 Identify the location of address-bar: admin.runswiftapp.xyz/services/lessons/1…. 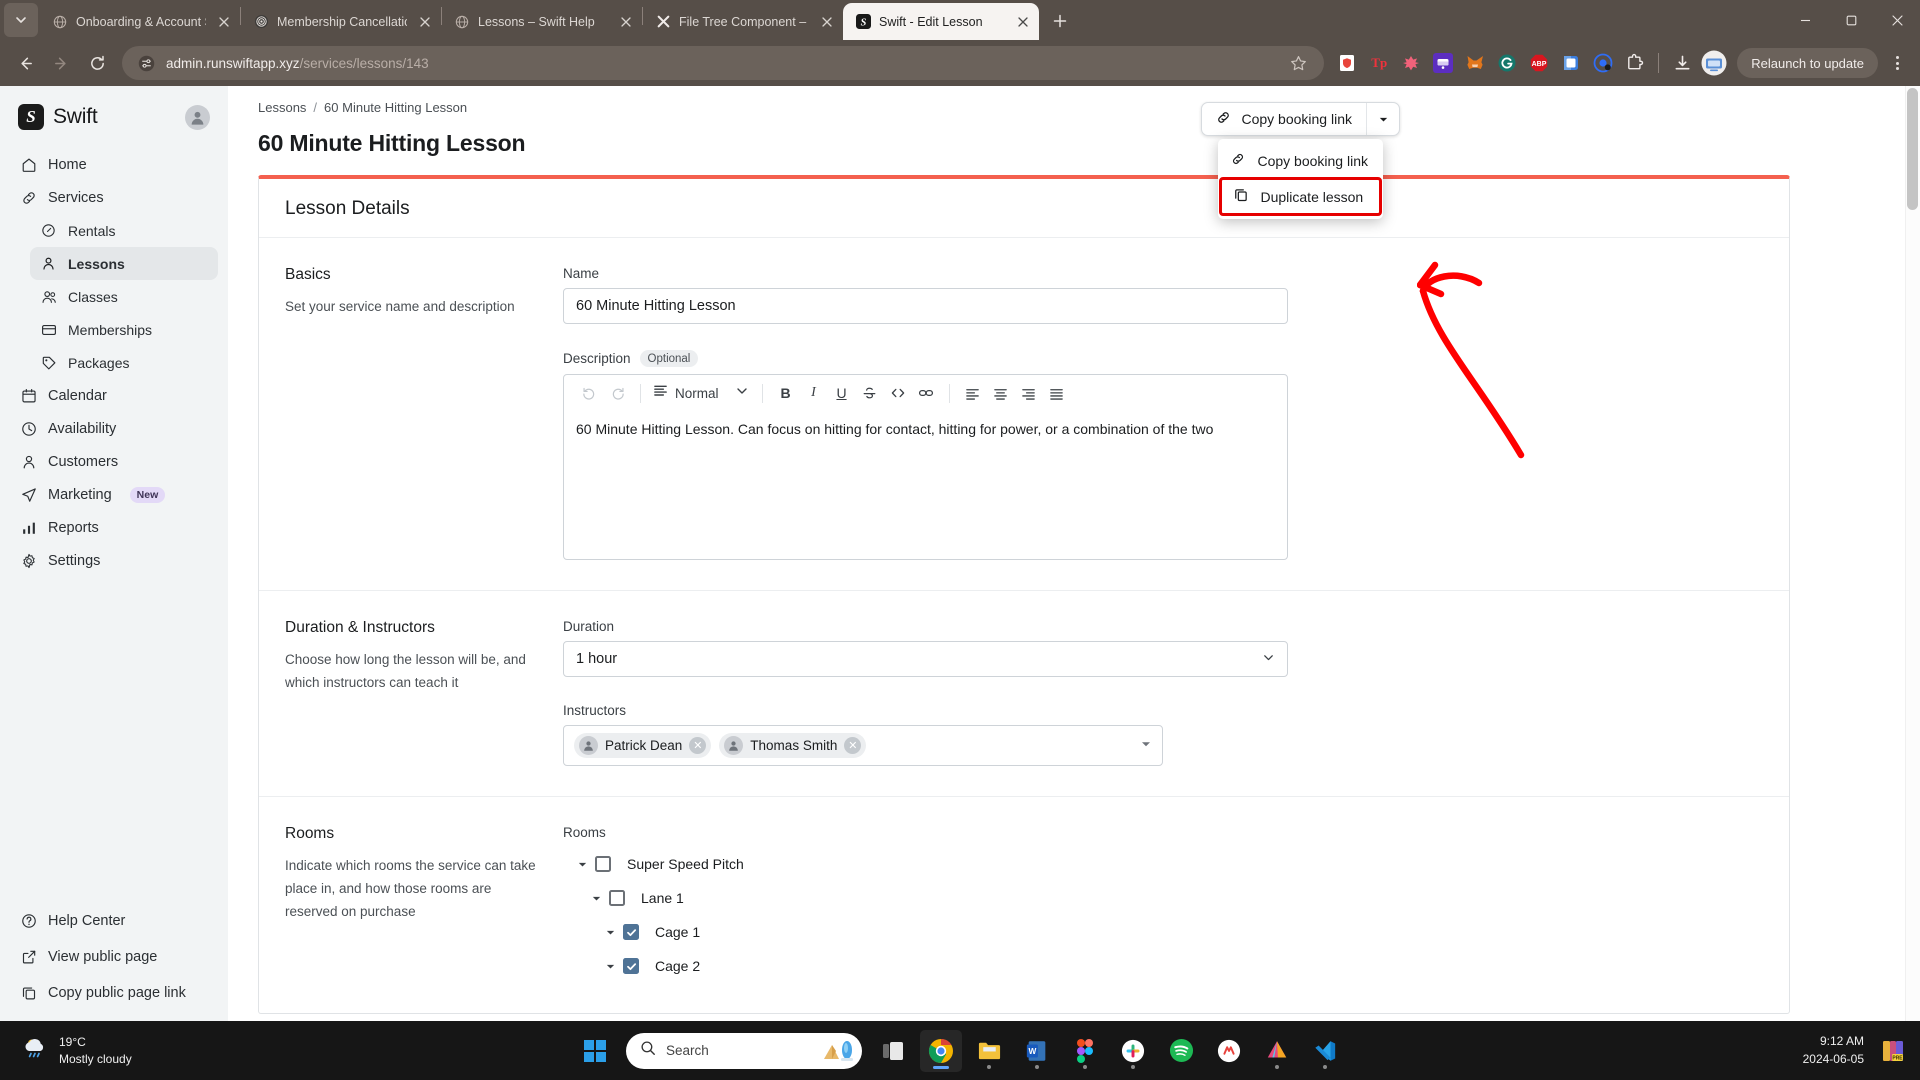
(723, 63).